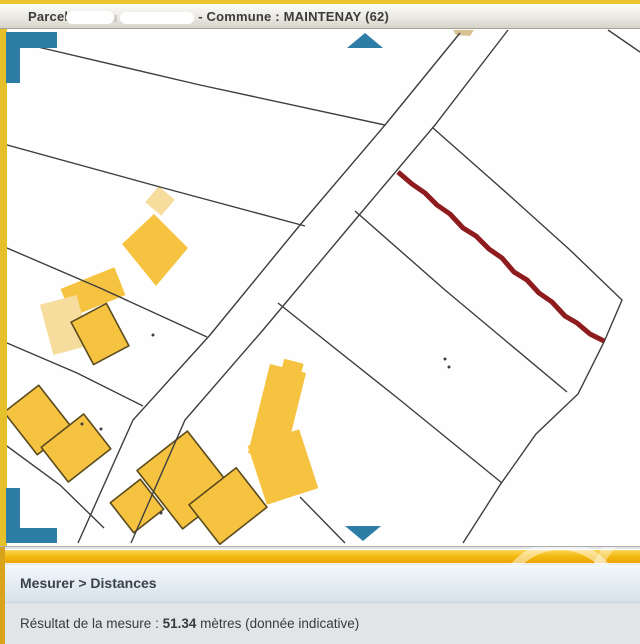 The image size is (640, 644). Describe the element at coordinates (179, 623) in the screenshot. I see `result-value: 51.34` at that location.